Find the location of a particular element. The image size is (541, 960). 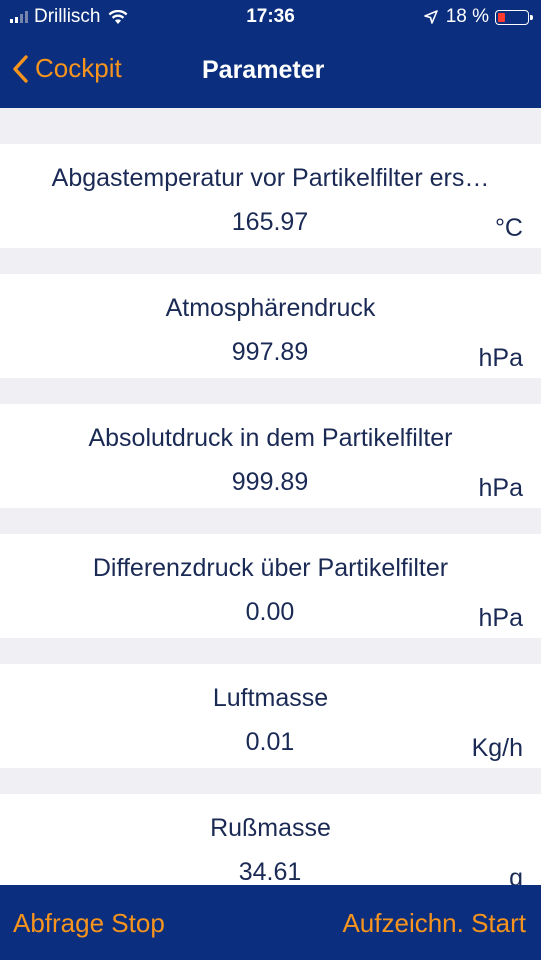

parameter-value: 997.89 is located at coordinates (270, 352).